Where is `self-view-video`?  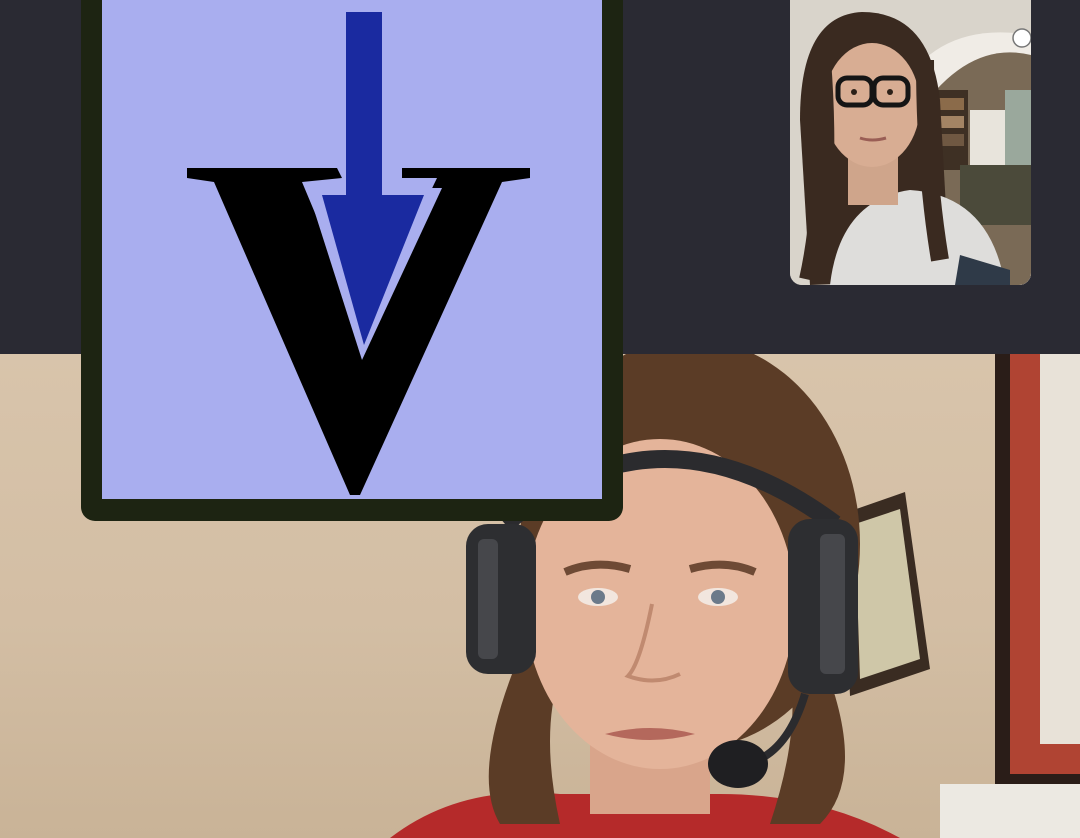
self-view-video is located at coordinates (910, 142).